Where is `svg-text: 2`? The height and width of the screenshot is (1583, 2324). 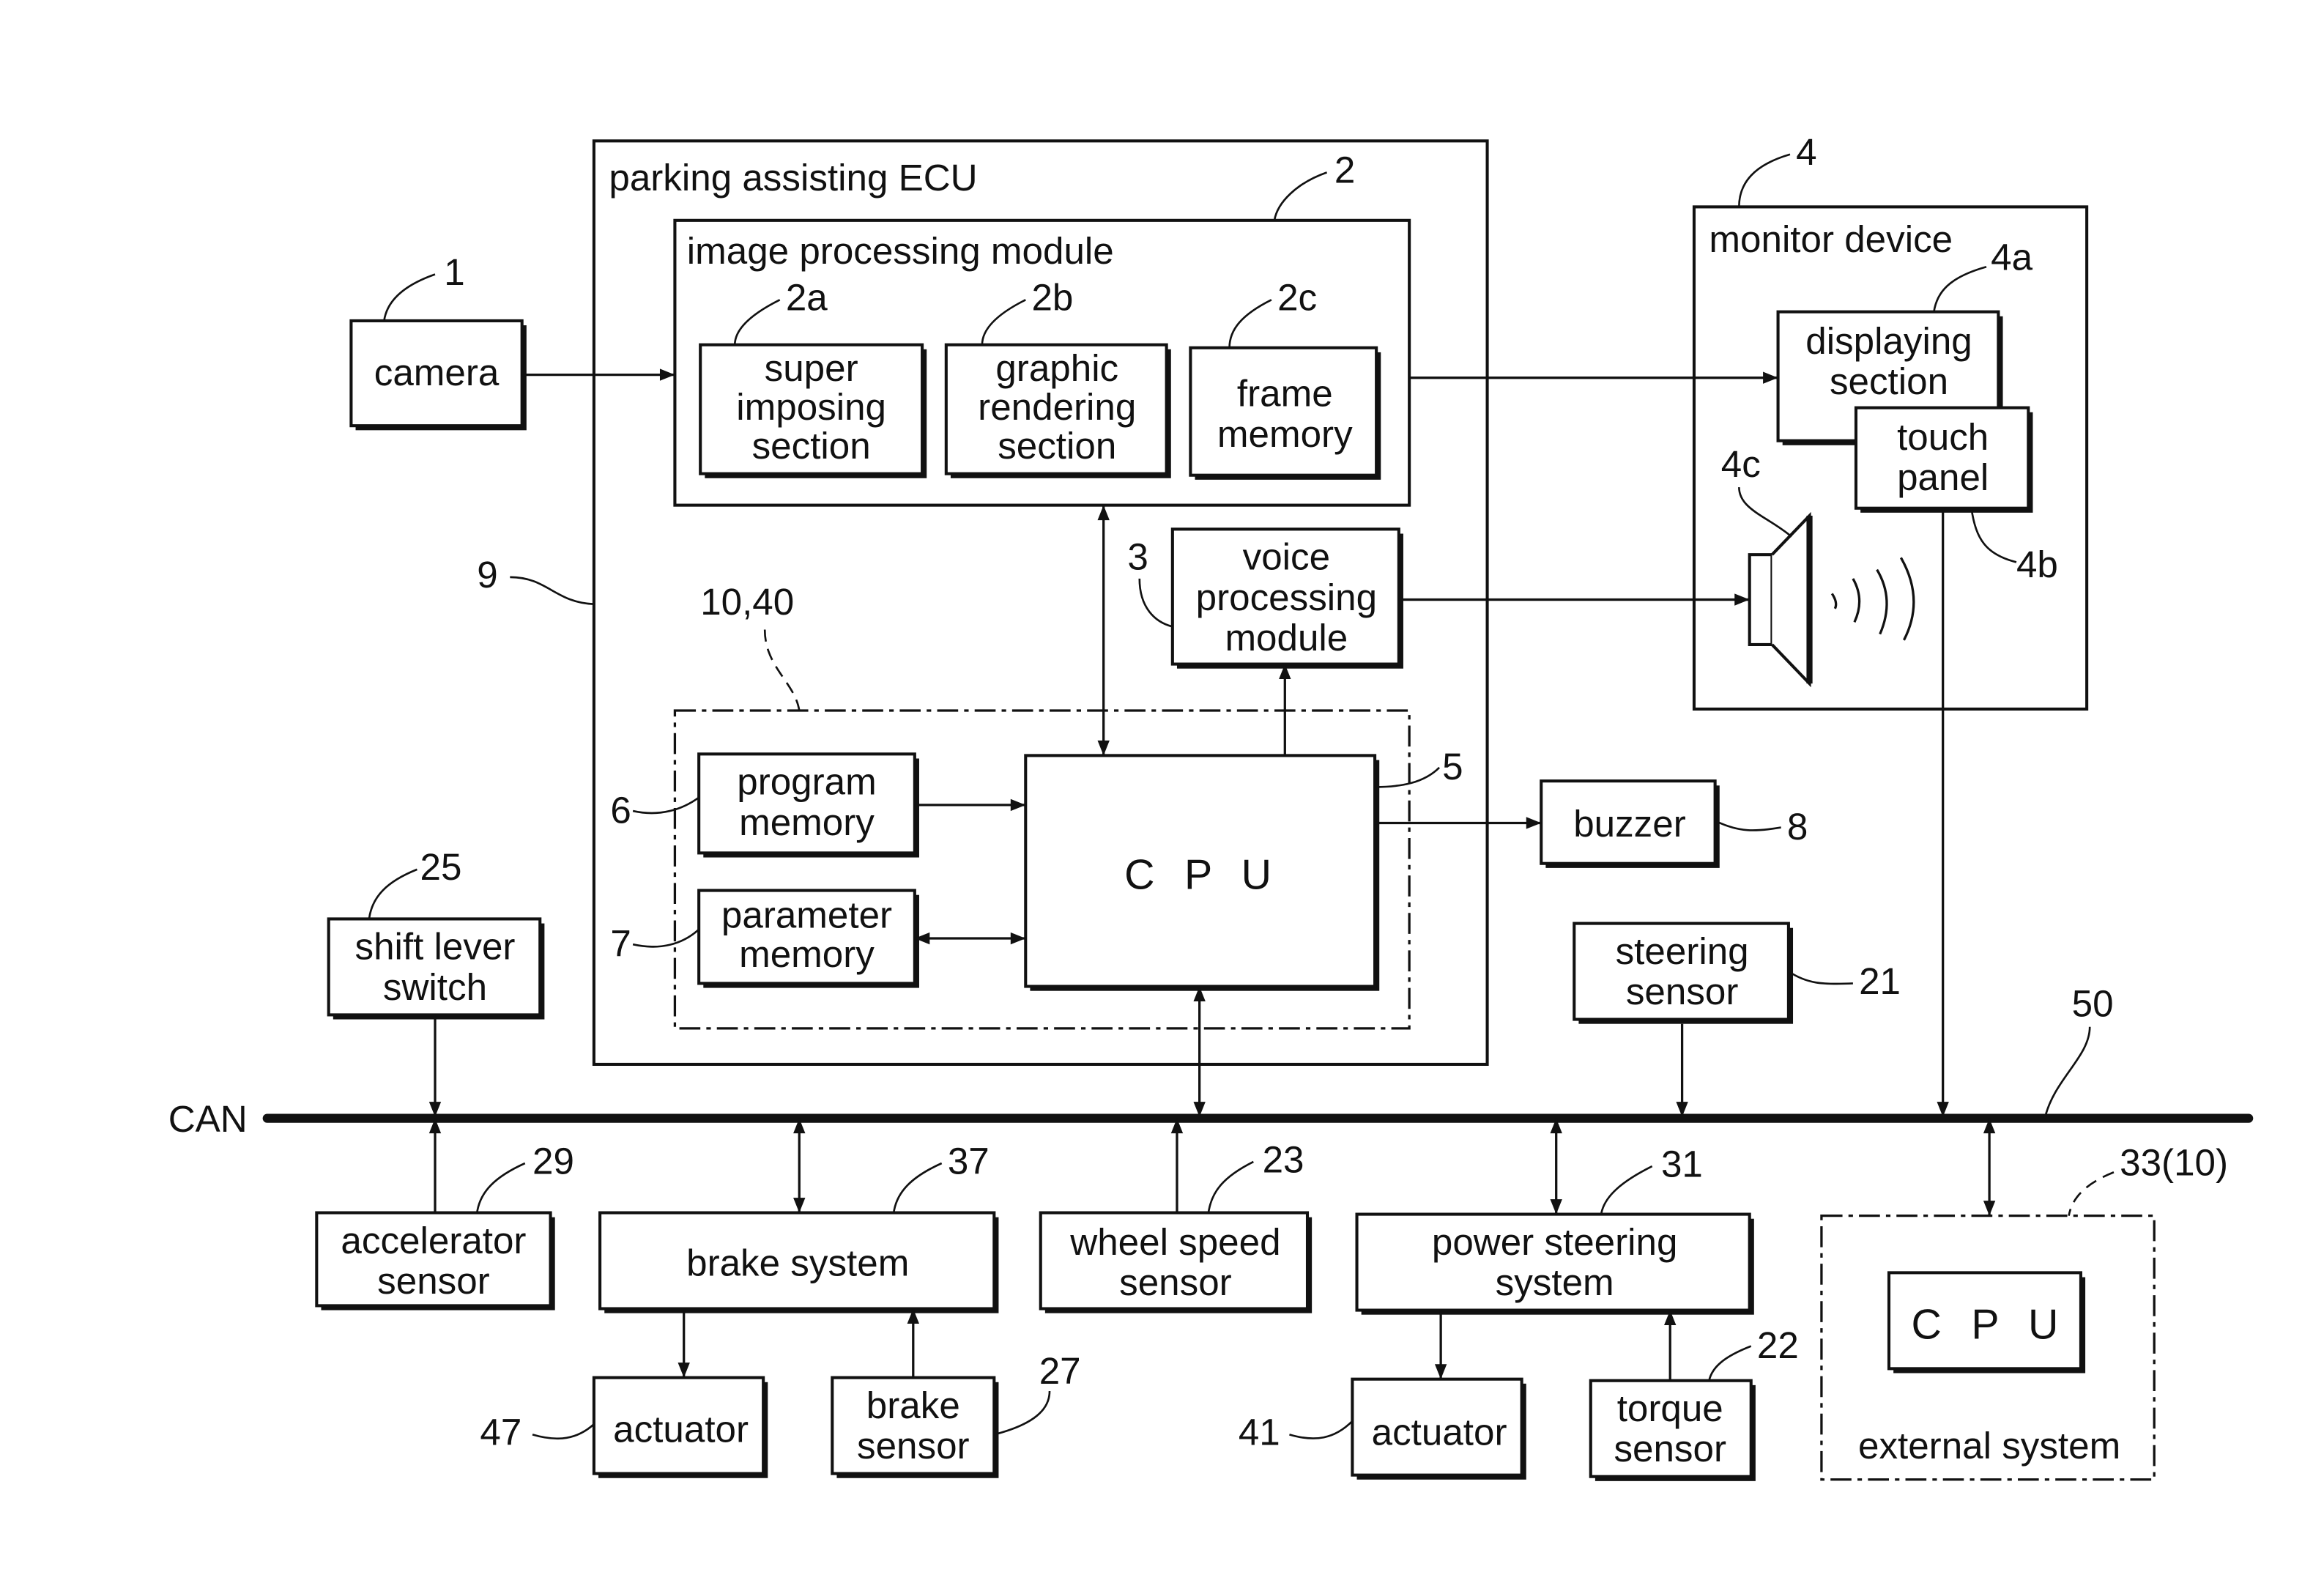
svg-text: 2 is located at coordinates (1344, 170).